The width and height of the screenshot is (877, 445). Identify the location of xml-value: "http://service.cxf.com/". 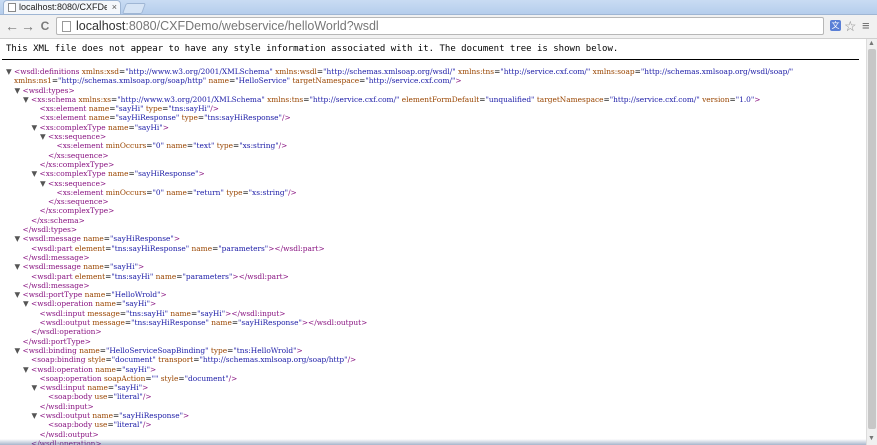
(654, 99).